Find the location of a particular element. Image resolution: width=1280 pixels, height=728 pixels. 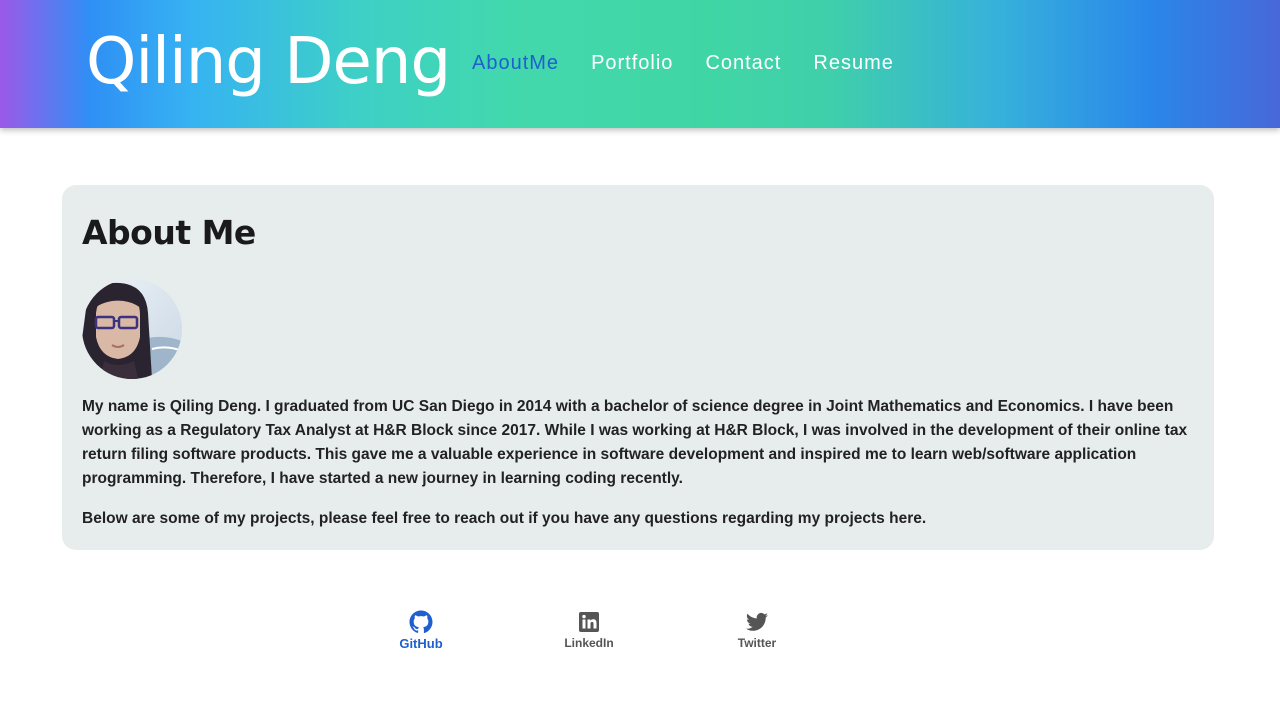

github-label: GitHub is located at coordinates (421, 643).